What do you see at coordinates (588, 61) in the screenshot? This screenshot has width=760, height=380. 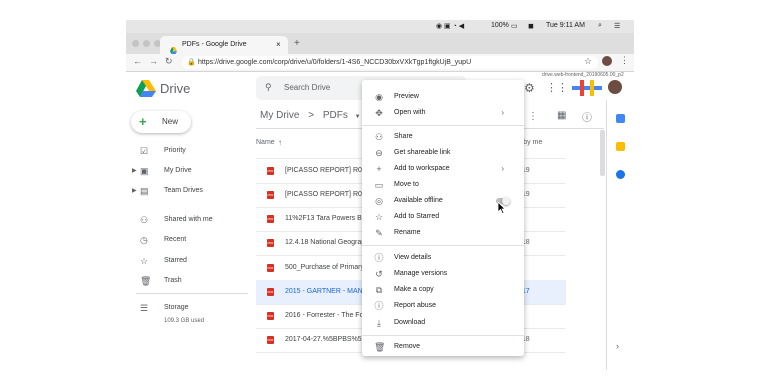 I see `bookmark-star-icon: ☆` at bounding box center [588, 61].